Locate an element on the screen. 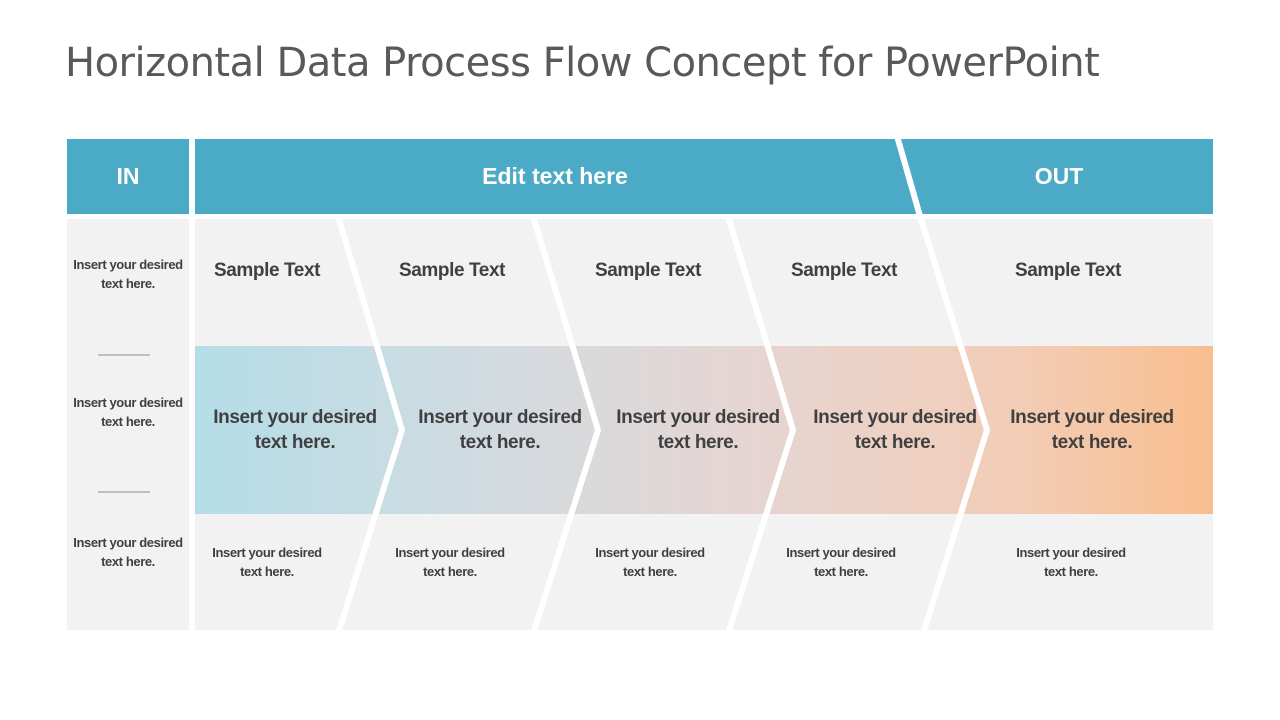 This screenshot has width=1280, height=720. step-4-title: Sample Text is located at coordinates (844, 270).